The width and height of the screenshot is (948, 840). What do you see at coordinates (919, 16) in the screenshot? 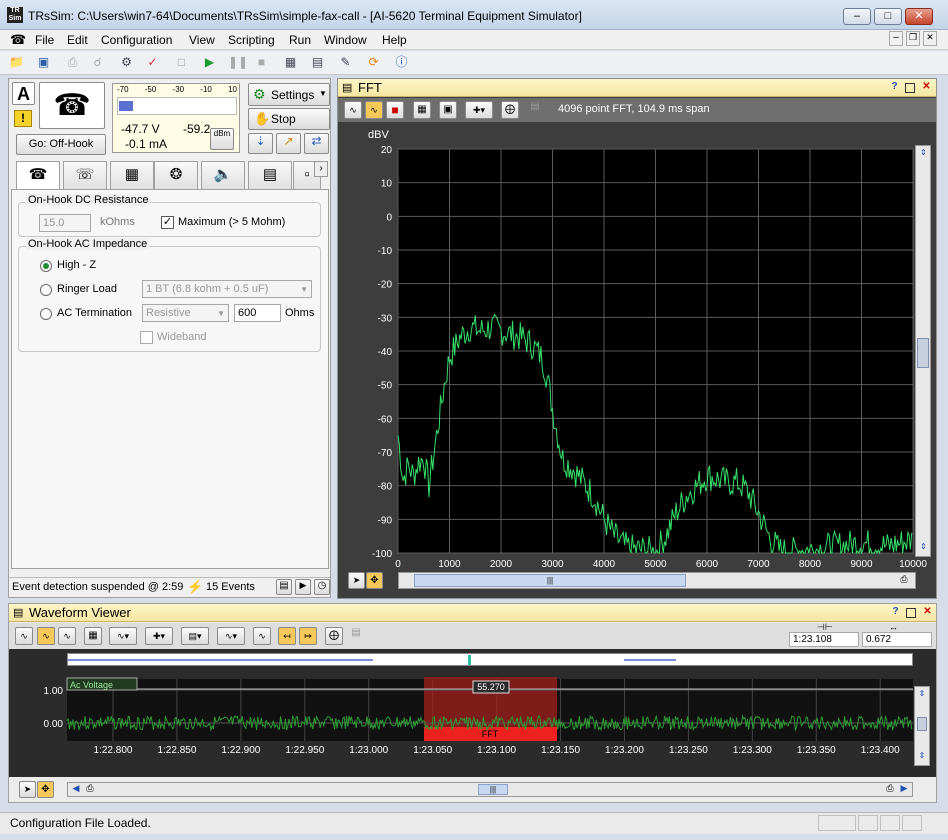
I see `close-button: ✕` at bounding box center [919, 16].